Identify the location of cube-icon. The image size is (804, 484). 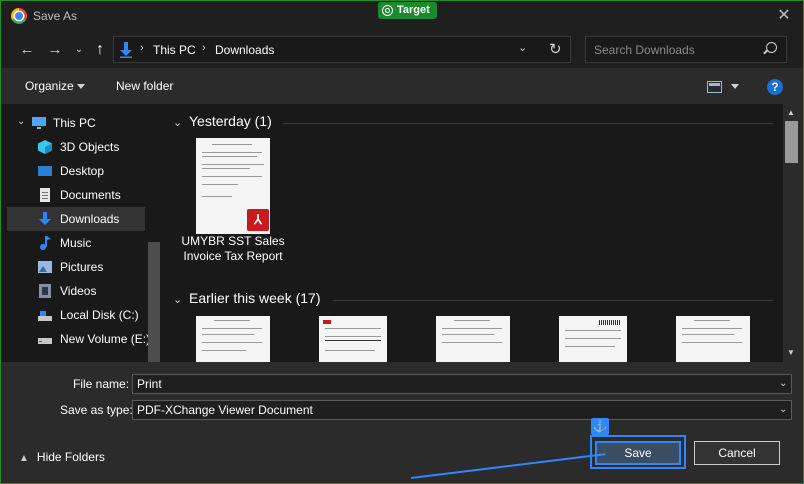
(45, 147).